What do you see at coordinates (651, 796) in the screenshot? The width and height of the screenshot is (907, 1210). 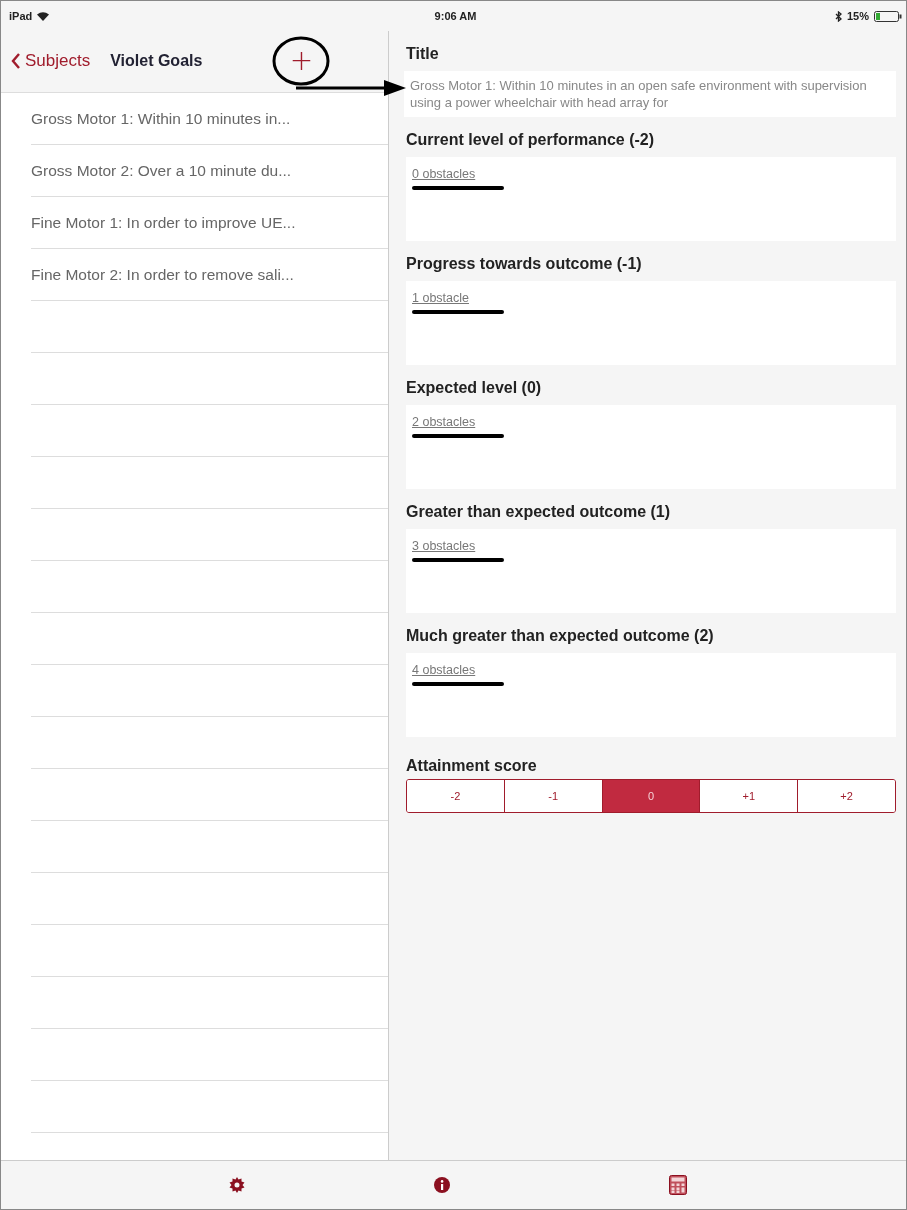 I see `score-segment: 0` at bounding box center [651, 796].